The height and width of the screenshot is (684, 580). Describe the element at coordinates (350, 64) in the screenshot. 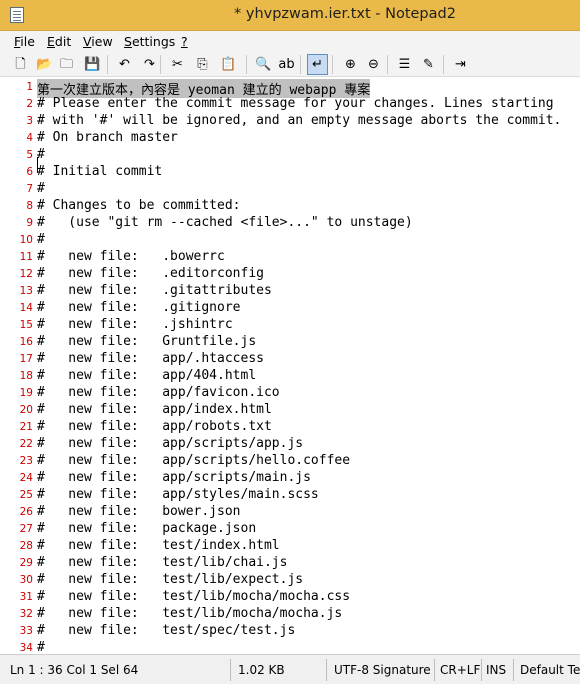

I see `zoom-in-icon: ⊕` at that location.